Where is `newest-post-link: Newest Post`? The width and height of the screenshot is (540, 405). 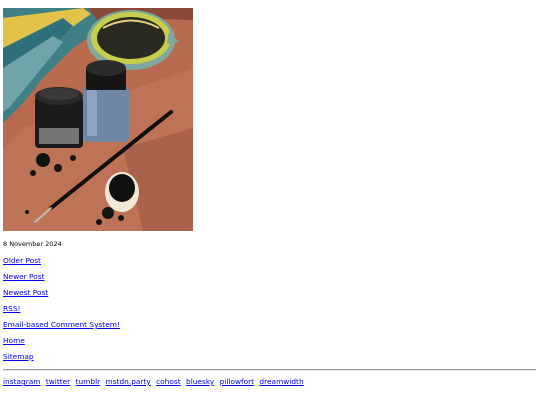
newest-post-link: Newest Post is located at coordinates (25, 293).